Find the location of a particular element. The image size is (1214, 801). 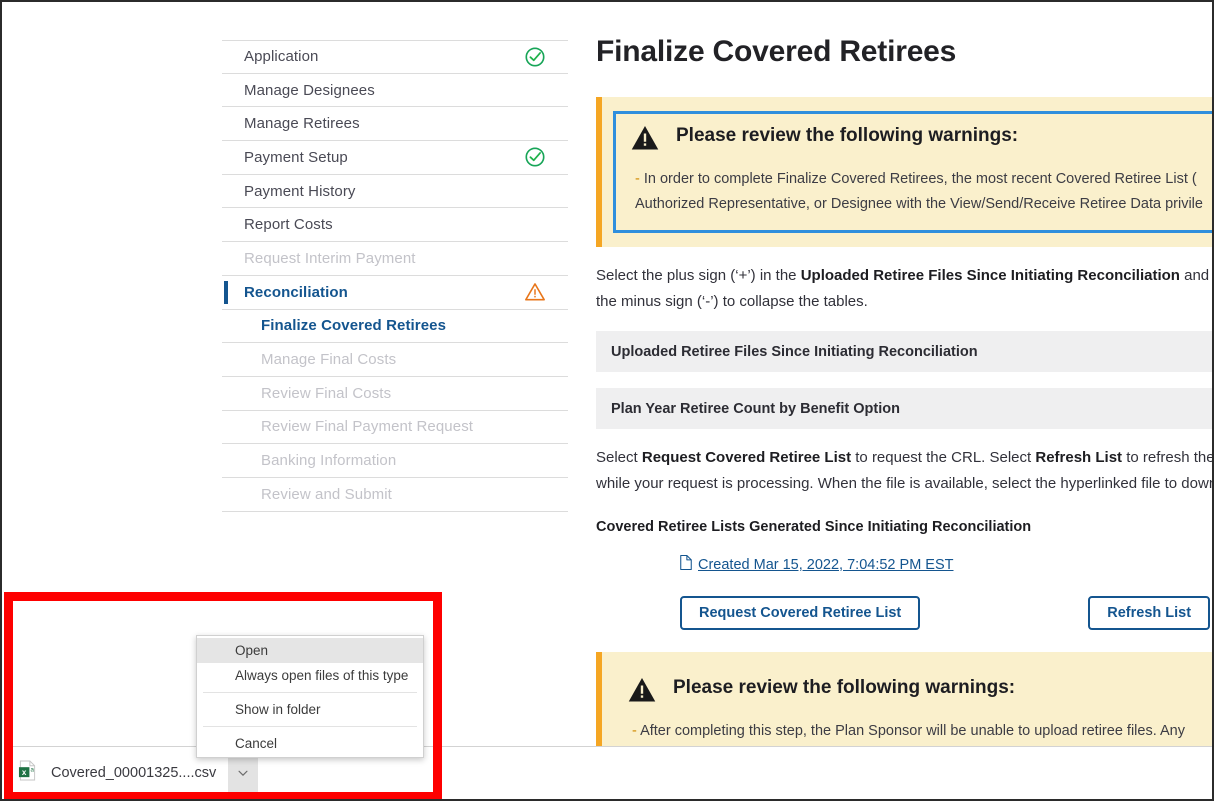

sidebar-item-manage-designees: Manage Designees is located at coordinates (395, 91).